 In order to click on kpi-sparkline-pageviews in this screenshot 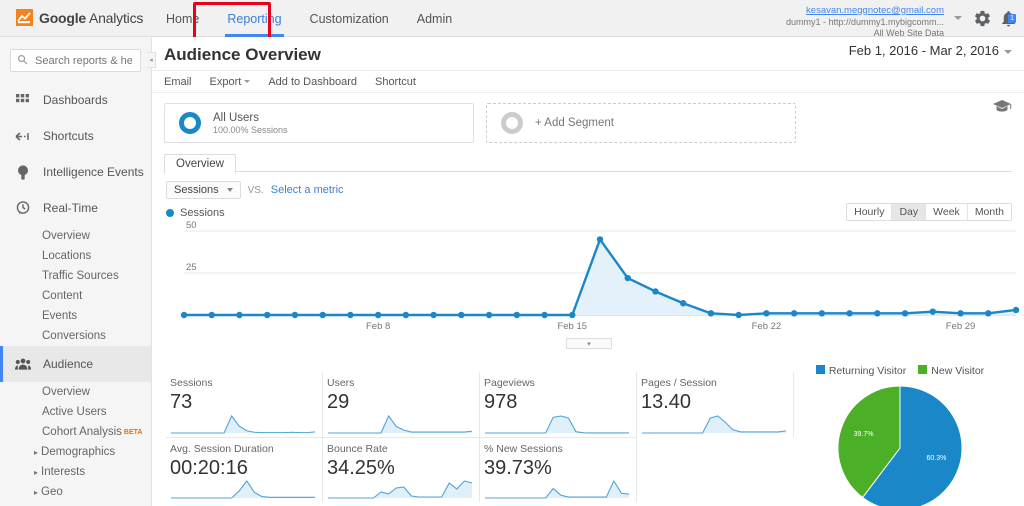, I will do `click(557, 424)`.